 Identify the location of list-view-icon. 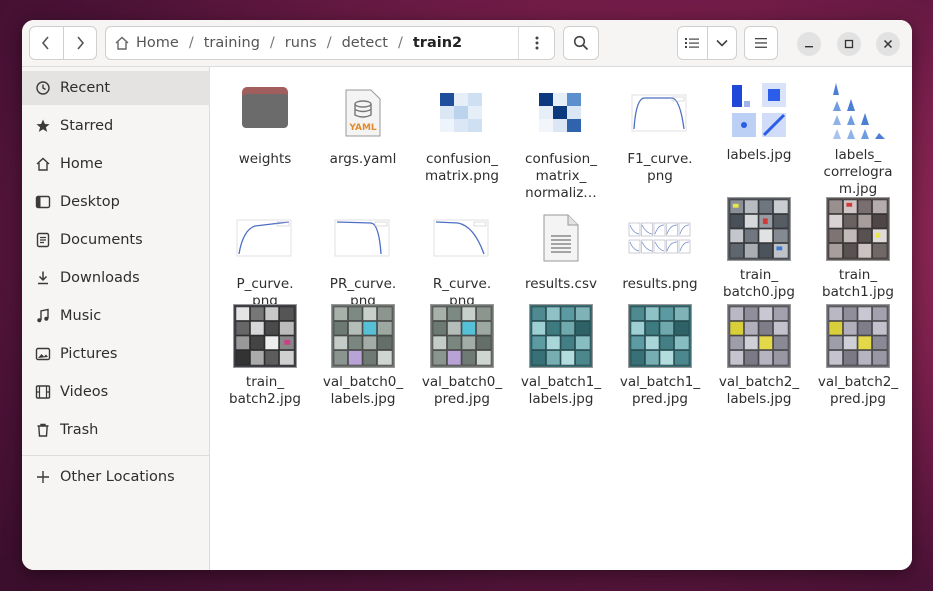
(692, 43).